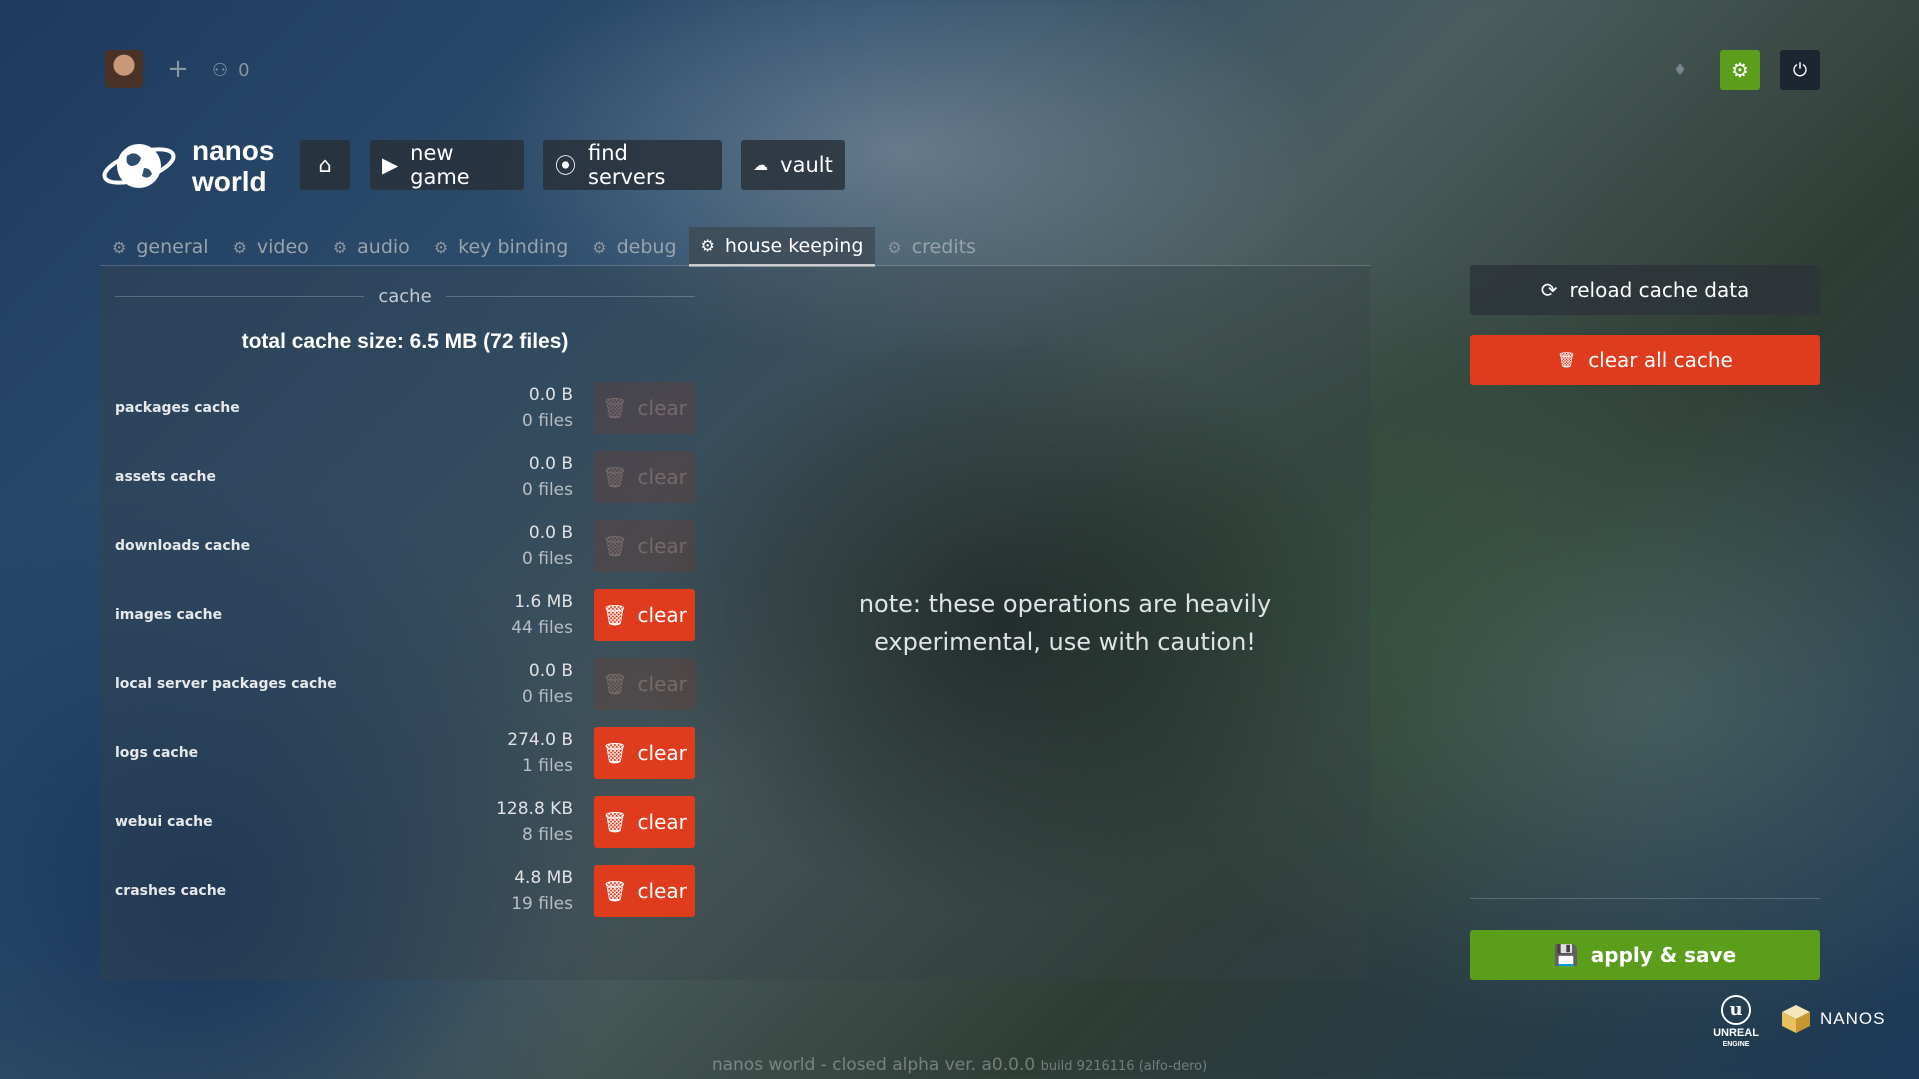 The height and width of the screenshot is (1079, 1919). I want to click on nanos-logo: NANOS, so click(1832, 1019).